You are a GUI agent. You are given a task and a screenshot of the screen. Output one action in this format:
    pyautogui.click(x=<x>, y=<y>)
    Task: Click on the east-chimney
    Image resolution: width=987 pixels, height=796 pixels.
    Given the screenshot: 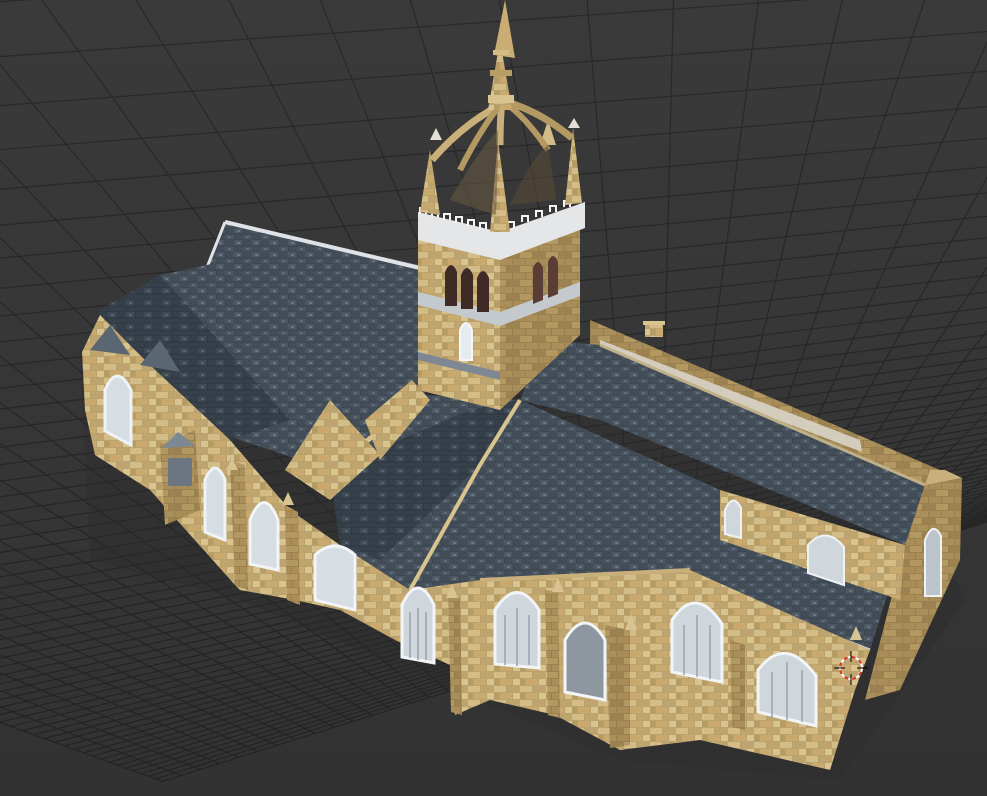 What is the action you would take?
    pyautogui.click(x=654, y=329)
    